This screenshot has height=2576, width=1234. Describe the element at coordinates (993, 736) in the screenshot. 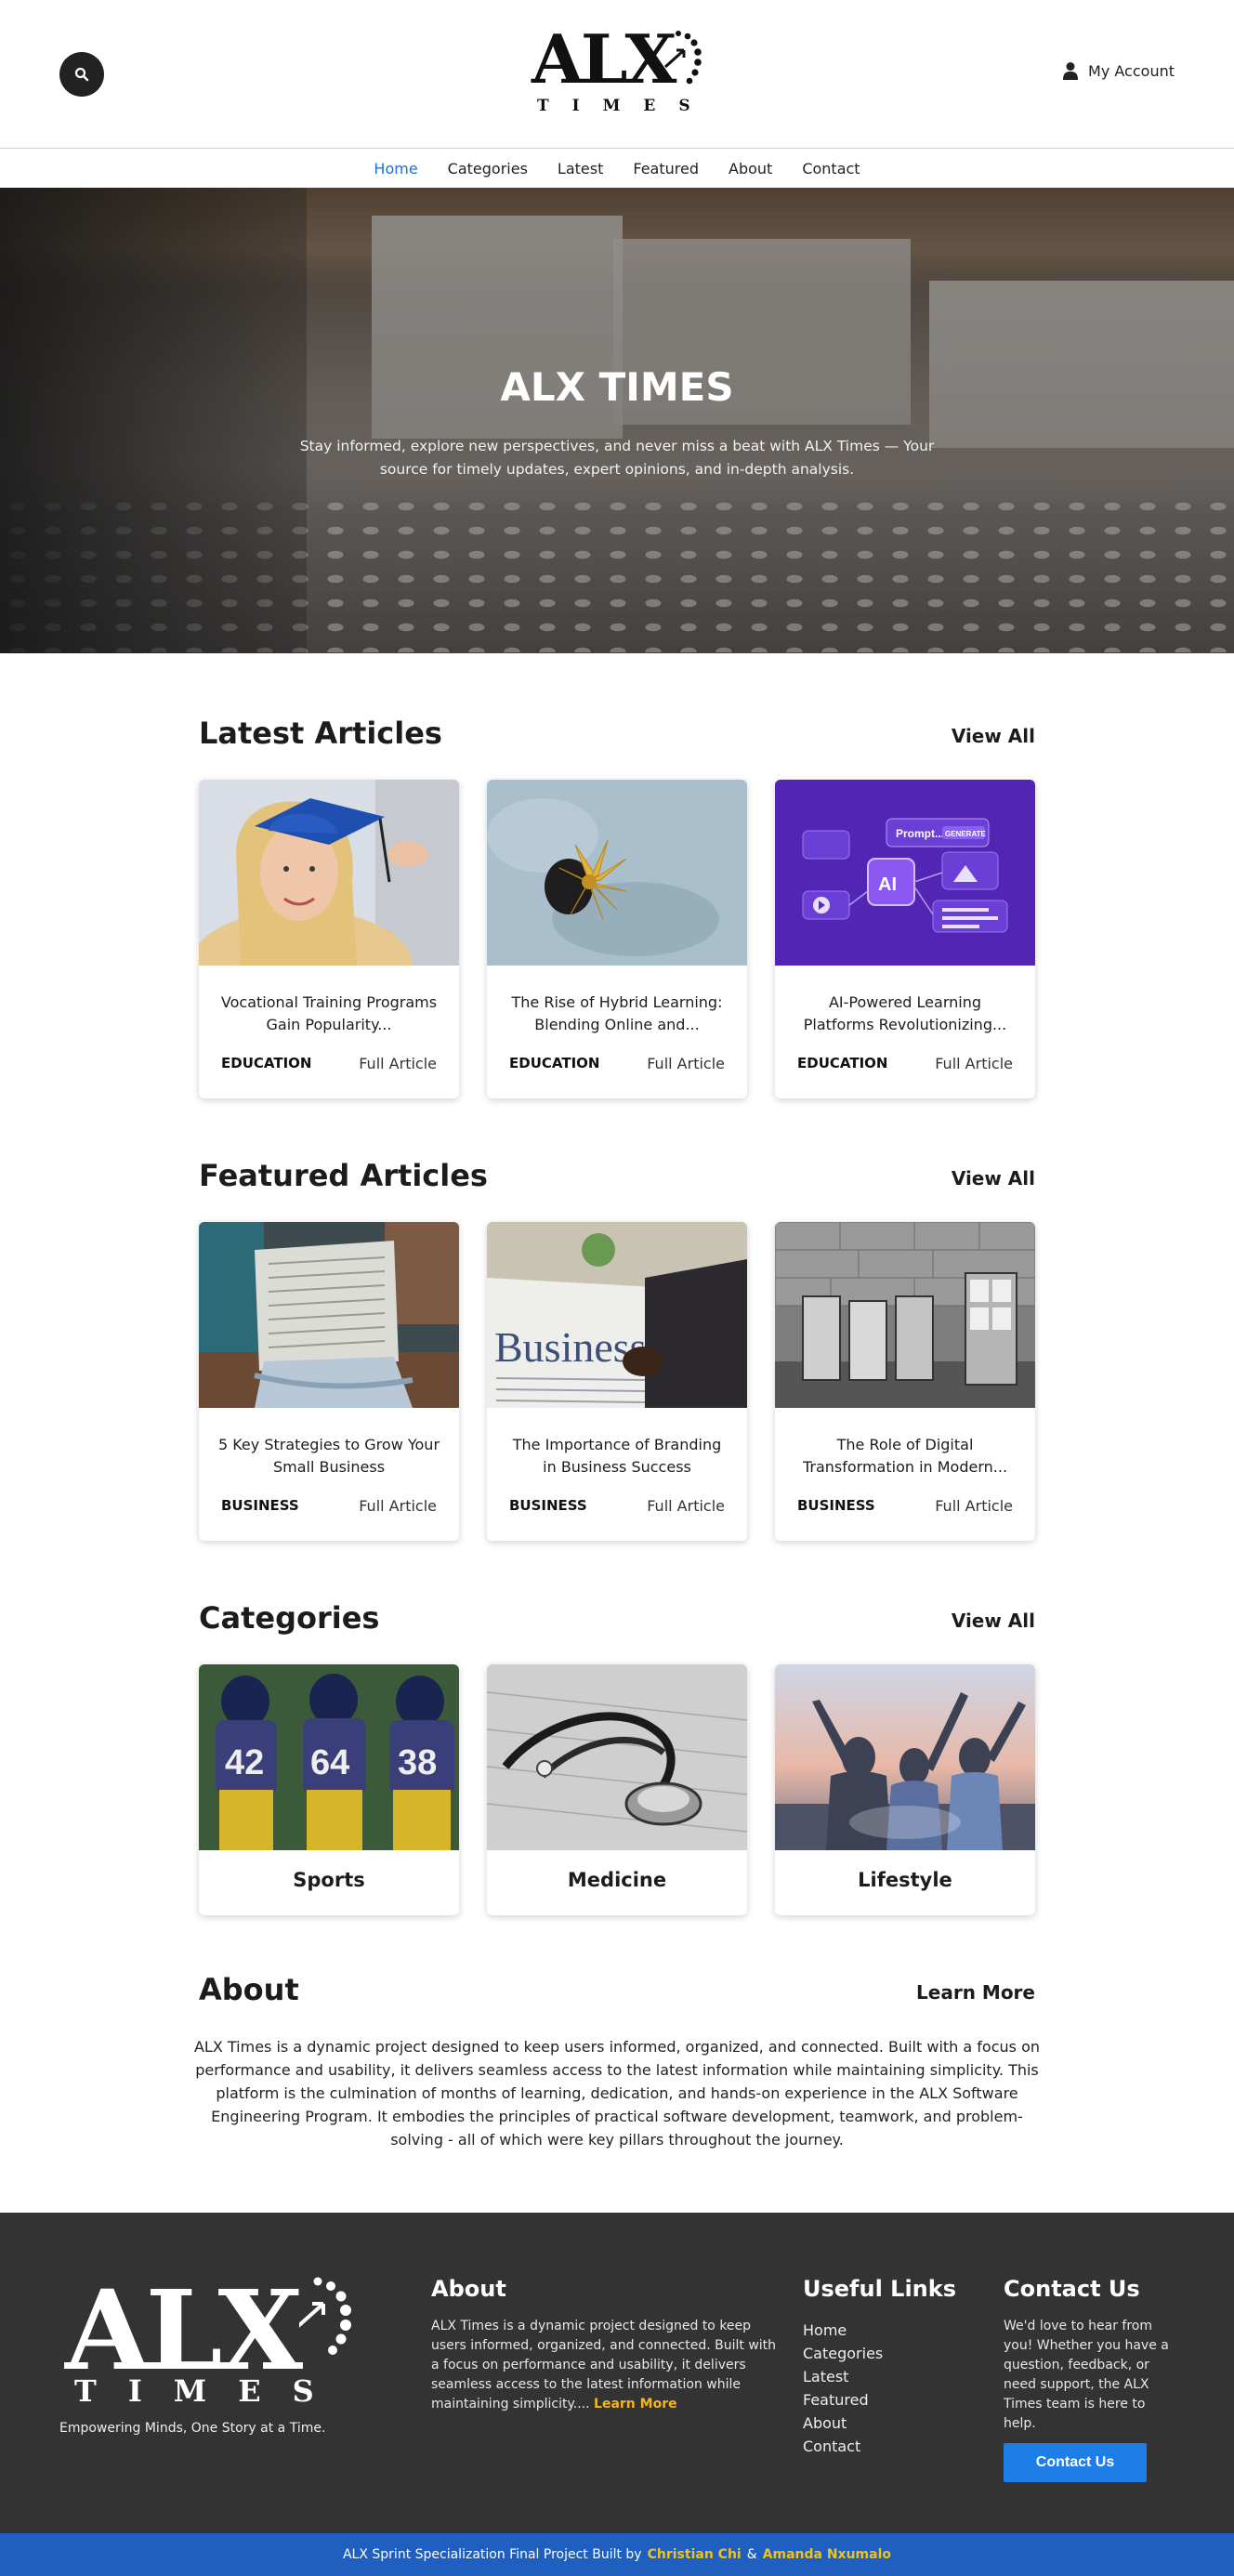

I see `latest-view-all-link: View All` at that location.